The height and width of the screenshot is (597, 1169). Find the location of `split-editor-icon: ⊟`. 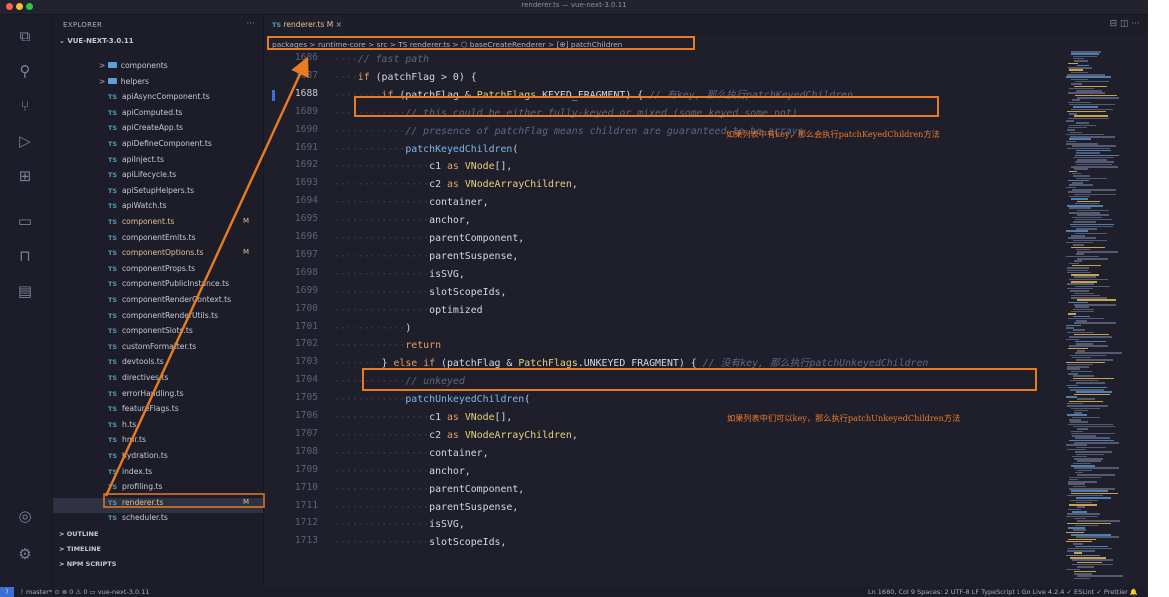

split-editor-icon: ⊟ is located at coordinates (1114, 24).